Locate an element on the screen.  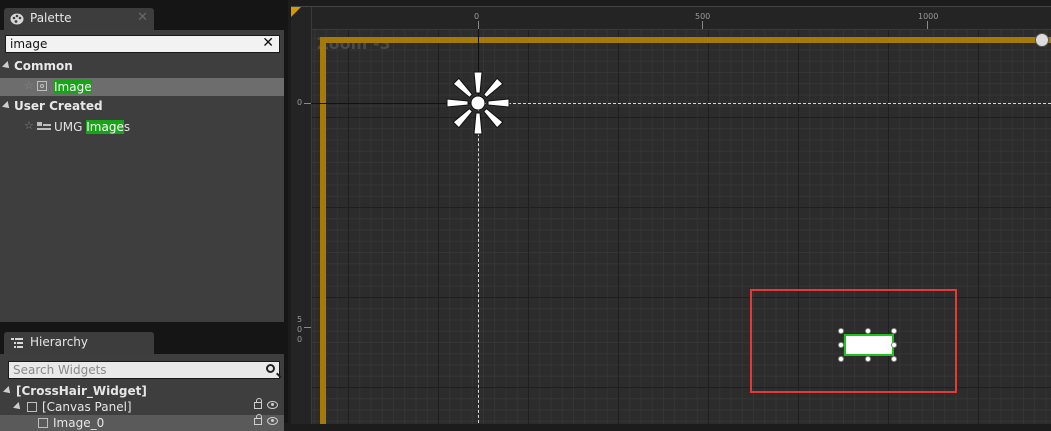
ruler-top: 0 500 1000 is located at coordinates (671, 18).